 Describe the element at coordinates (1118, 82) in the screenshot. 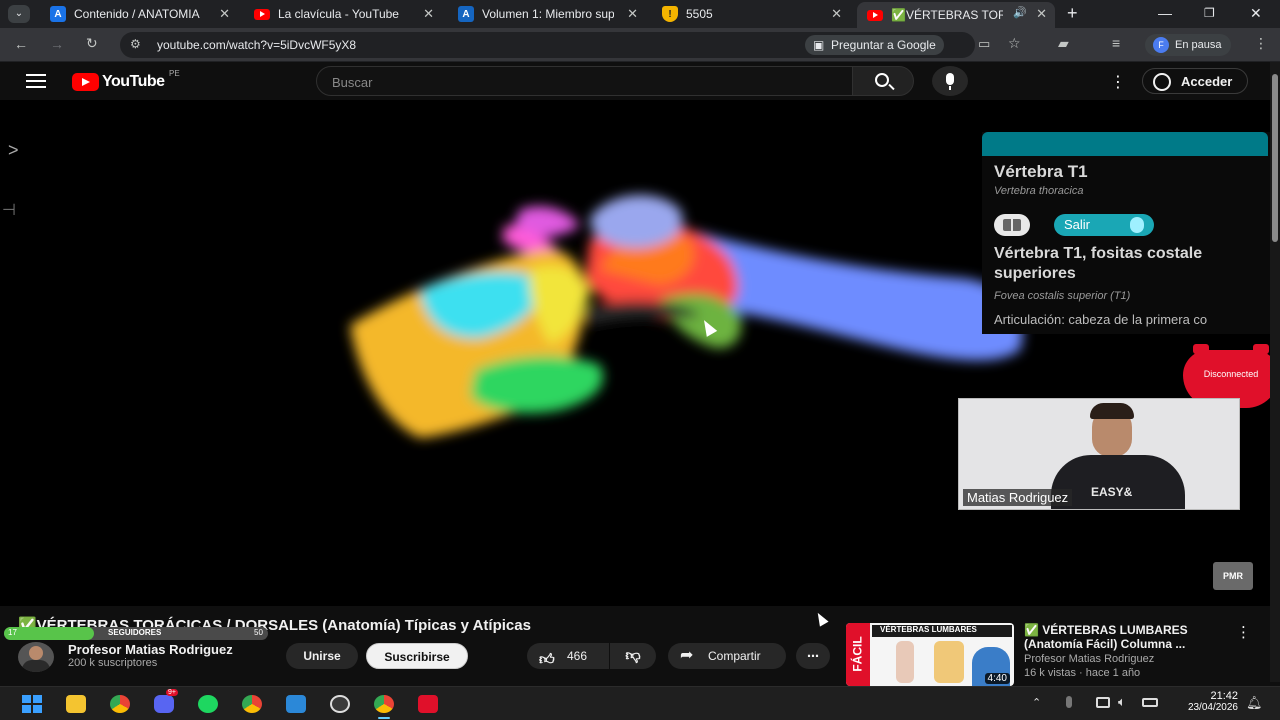

I see `settings-more-icon: ⋮` at that location.